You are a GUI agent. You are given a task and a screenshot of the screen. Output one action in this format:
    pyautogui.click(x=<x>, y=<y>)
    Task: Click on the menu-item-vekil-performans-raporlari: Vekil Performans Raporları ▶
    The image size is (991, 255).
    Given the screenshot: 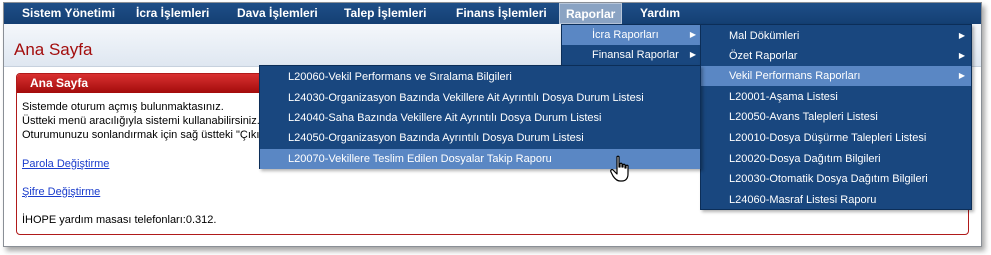 What is the action you would take?
    pyautogui.click(x=836, y=76)
    